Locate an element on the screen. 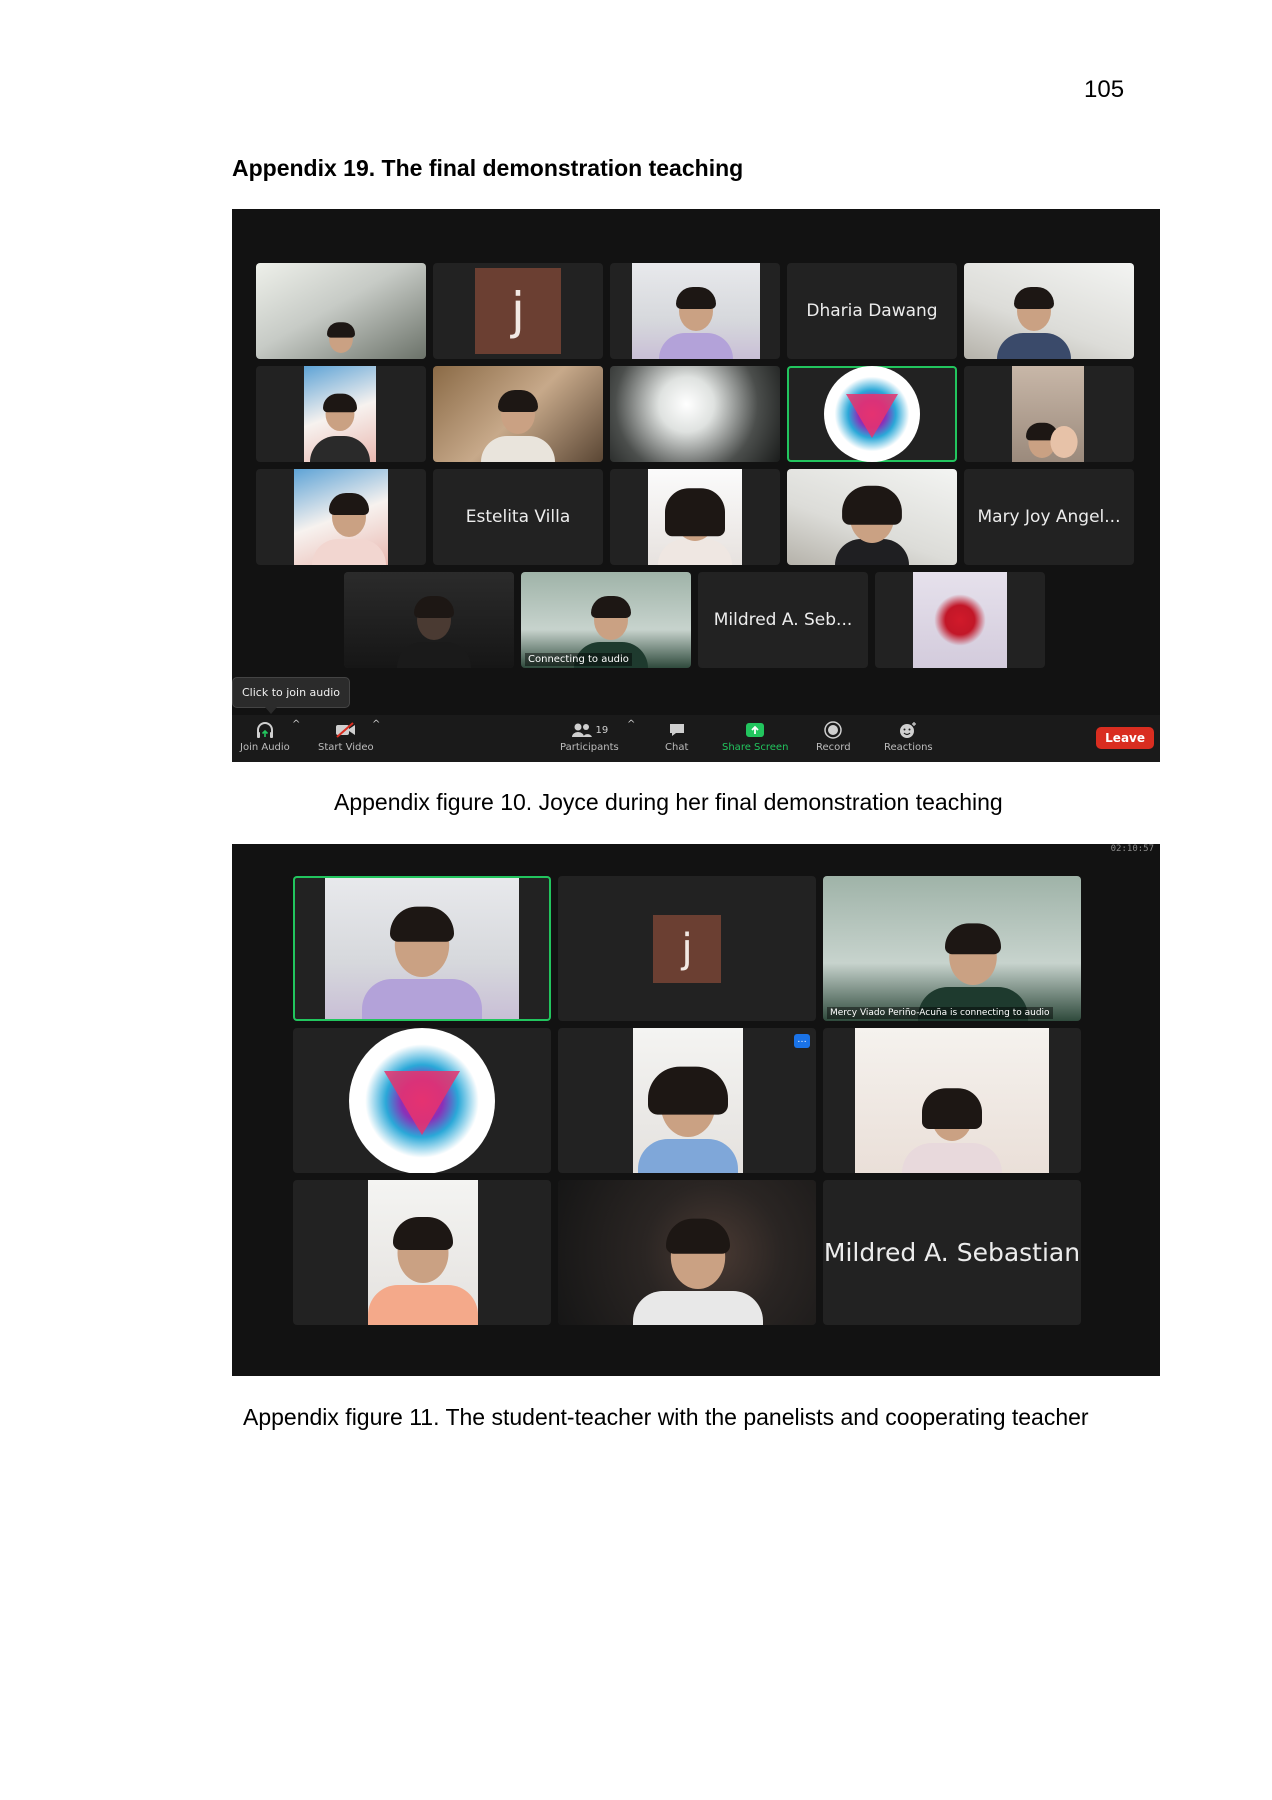  share-screen-button: Share Screen is located at coordinates (755, 736).